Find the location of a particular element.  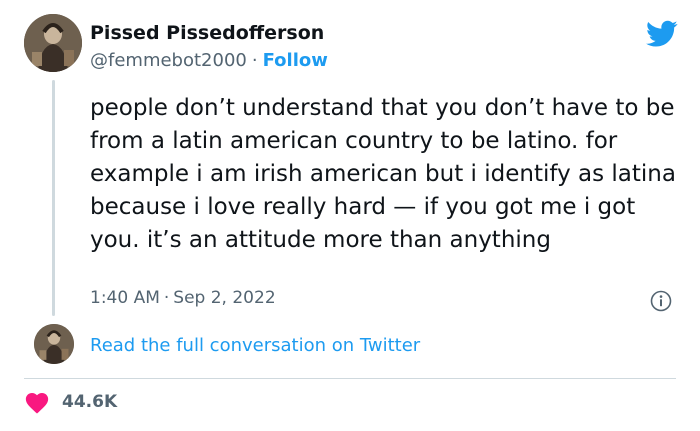

author-handle: @femmebot2000 is located at coordinates (168, 60).